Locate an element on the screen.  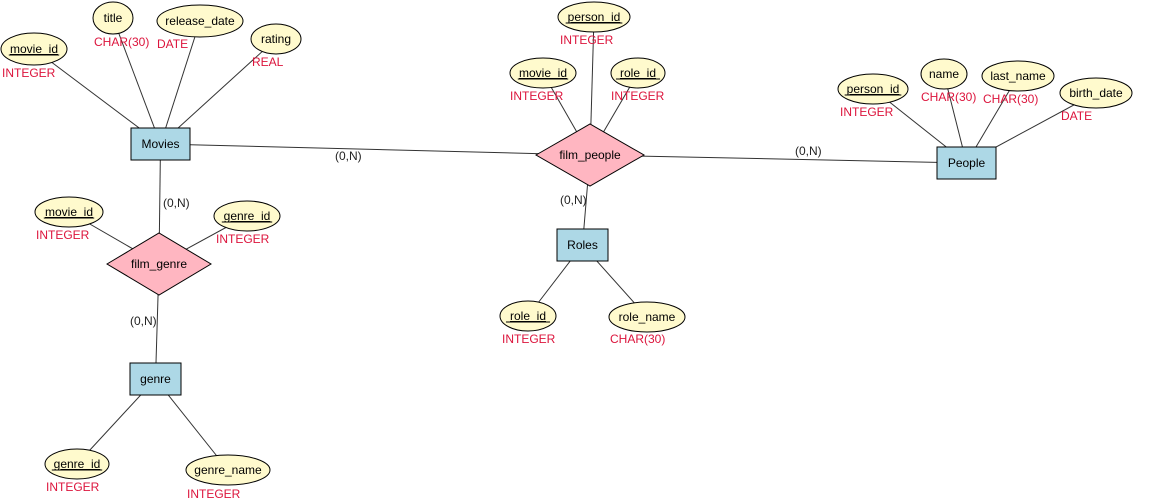
attribute-people_birth_date: birth_date DATE is located at coordinates (1096, 100).